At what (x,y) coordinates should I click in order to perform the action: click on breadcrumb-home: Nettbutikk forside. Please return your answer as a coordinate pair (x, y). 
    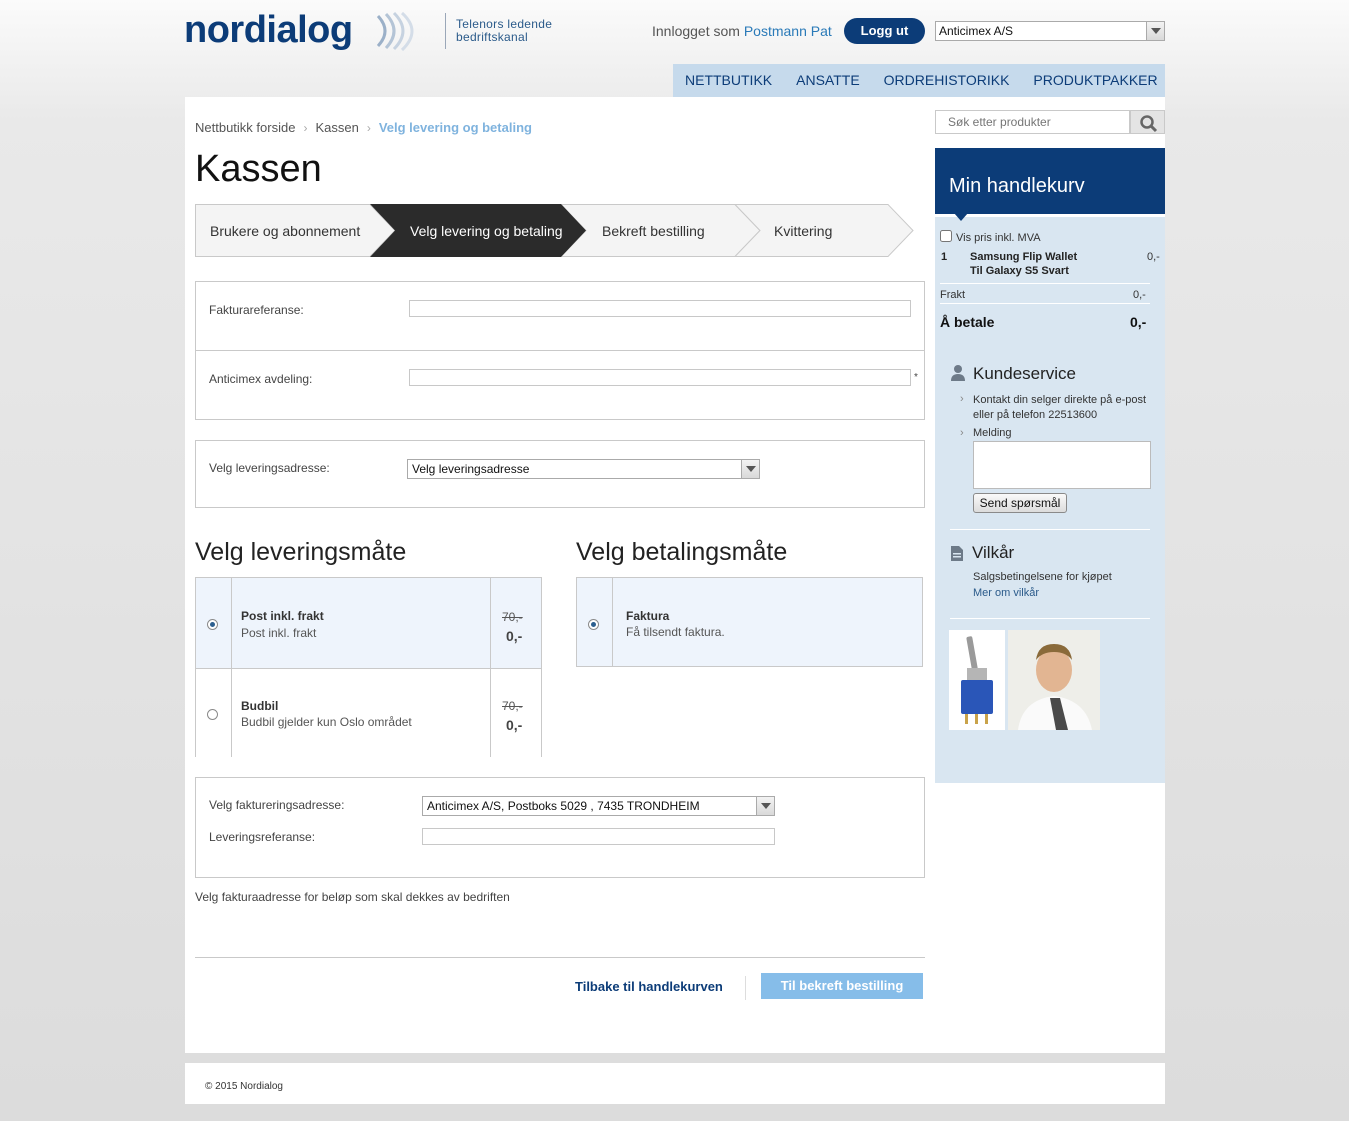
    Looking at the image, I should click on (245, 127).